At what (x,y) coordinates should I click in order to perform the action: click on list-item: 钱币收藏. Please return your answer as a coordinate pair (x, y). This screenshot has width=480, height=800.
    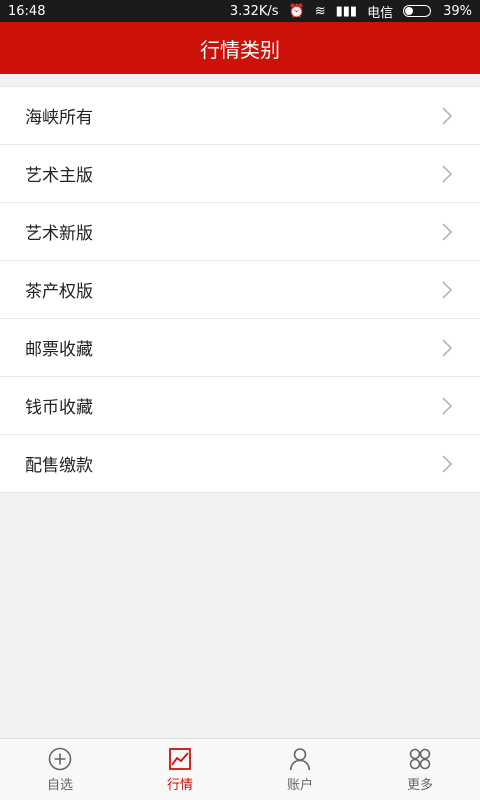
    Looking at the image, I should click on (240, 406).